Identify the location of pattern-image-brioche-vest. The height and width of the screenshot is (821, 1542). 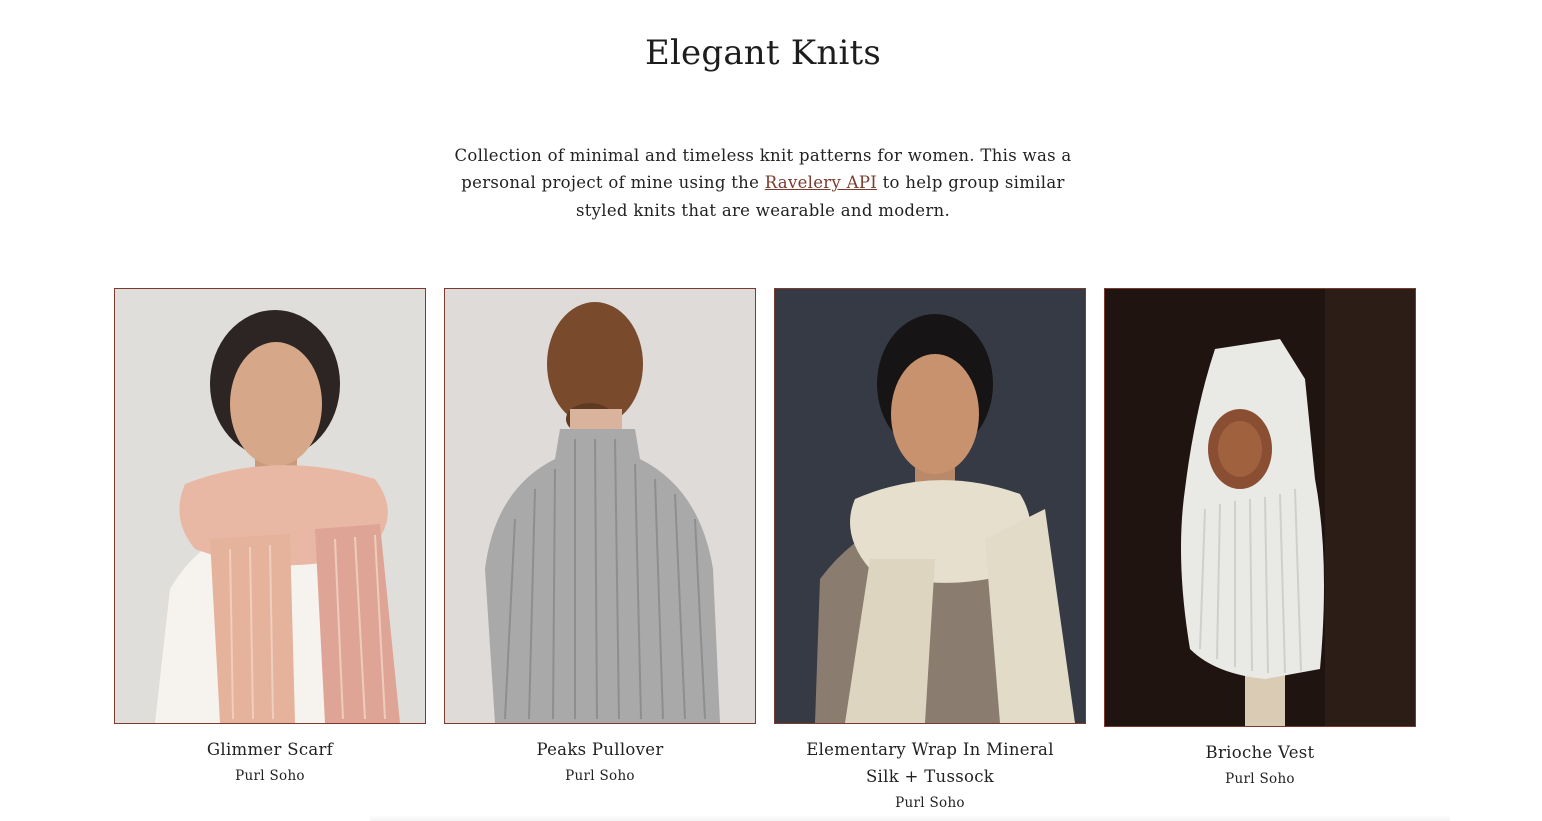
(1260, 507).